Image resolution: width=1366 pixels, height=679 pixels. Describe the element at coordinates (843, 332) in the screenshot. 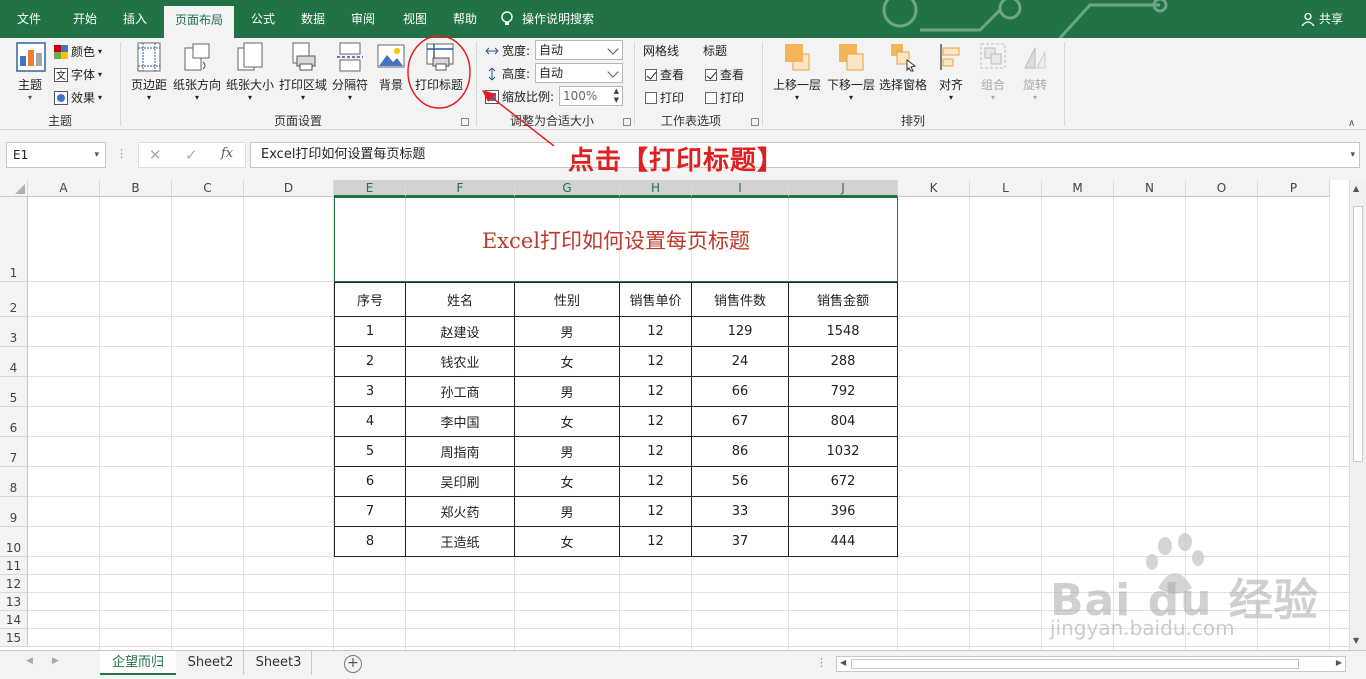

I see `table-cell: 1548` at that location.